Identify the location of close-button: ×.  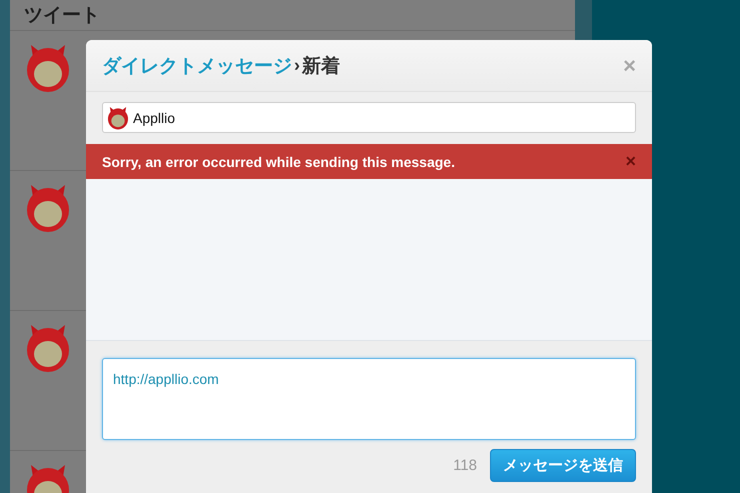
(629, 65).